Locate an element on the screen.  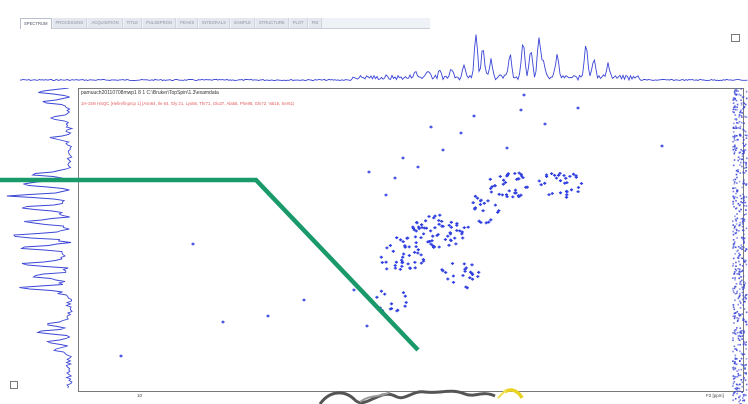
protein-structure-image is located at coordinates (421, 396).